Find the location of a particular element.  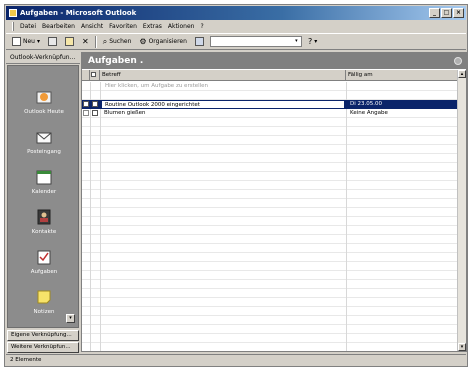

nav-item-inbox: Posteingang is located at coordinates (44, 141).